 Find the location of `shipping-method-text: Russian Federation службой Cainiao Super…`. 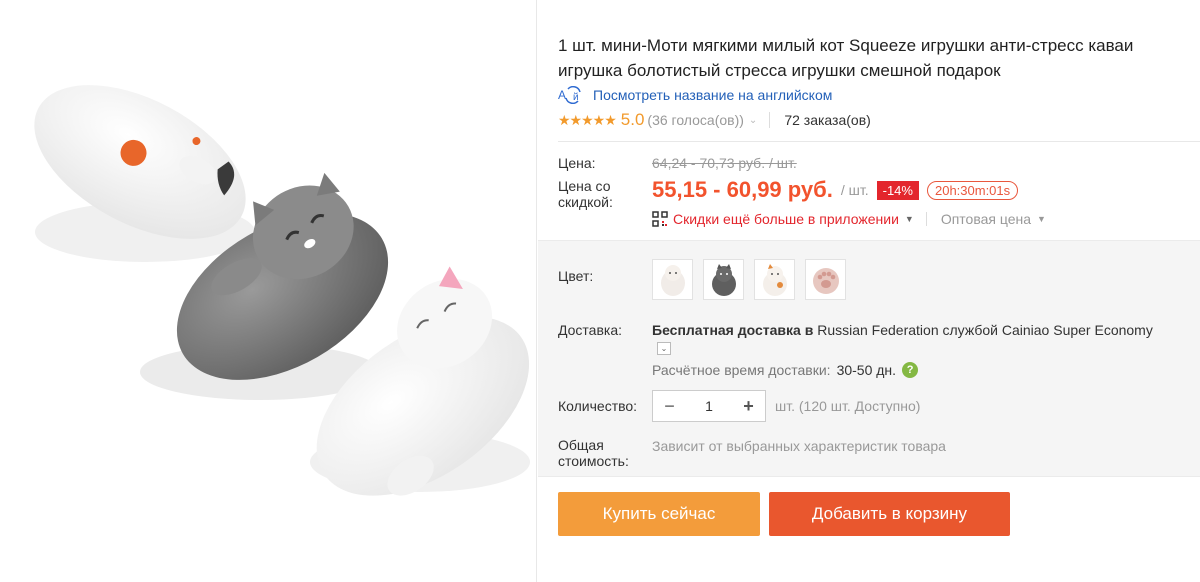

shipping-method-text: Russian Federation службой Cainiao Super… is located at coordinates (983, 330).